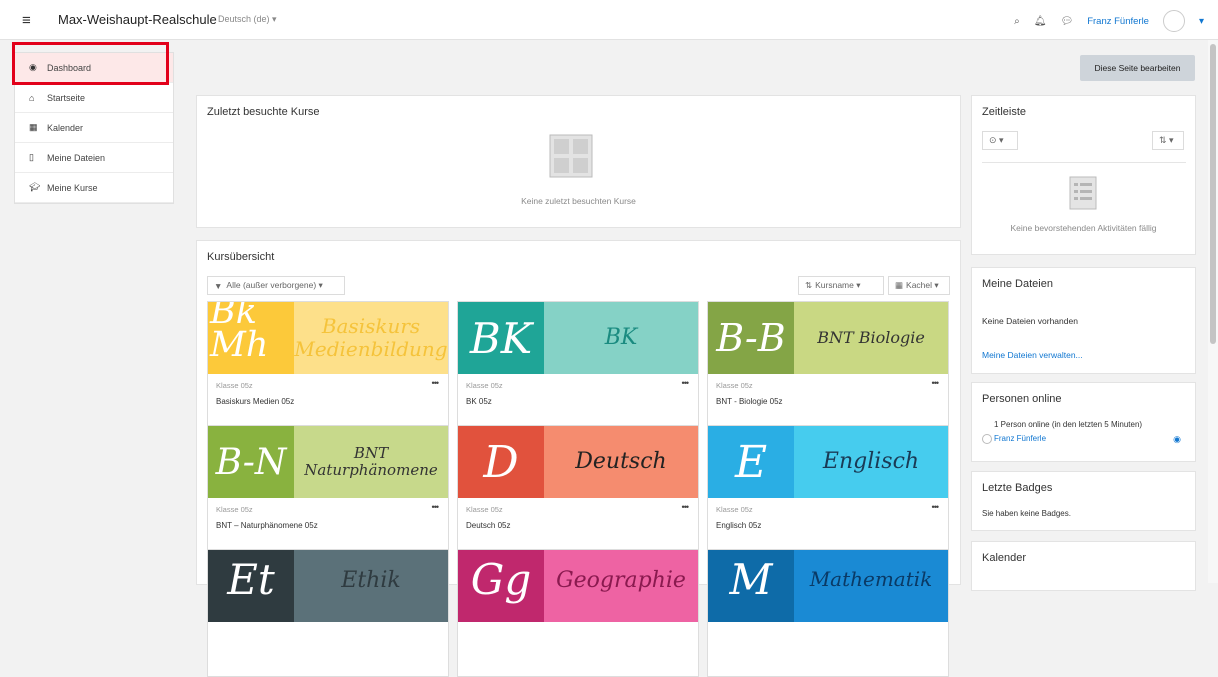  I want to click on search-icon: ⌕, so click(1017, 21).